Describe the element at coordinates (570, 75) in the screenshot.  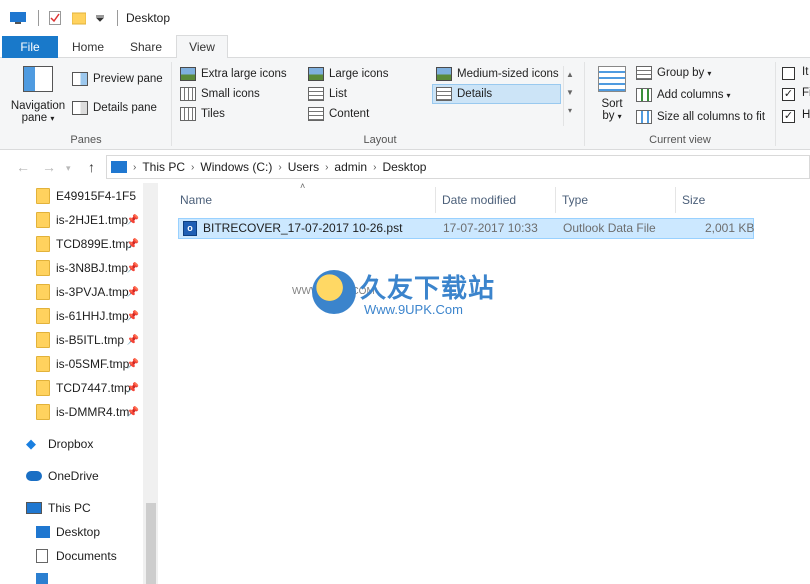
I see `scroll-up-icon: ▲` at that location.